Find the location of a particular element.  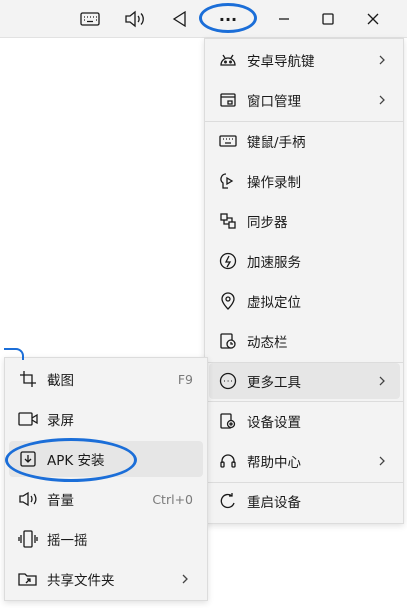

menu-item-volume: 音量 Ctrl+0 is located at coordinates (106, 499).